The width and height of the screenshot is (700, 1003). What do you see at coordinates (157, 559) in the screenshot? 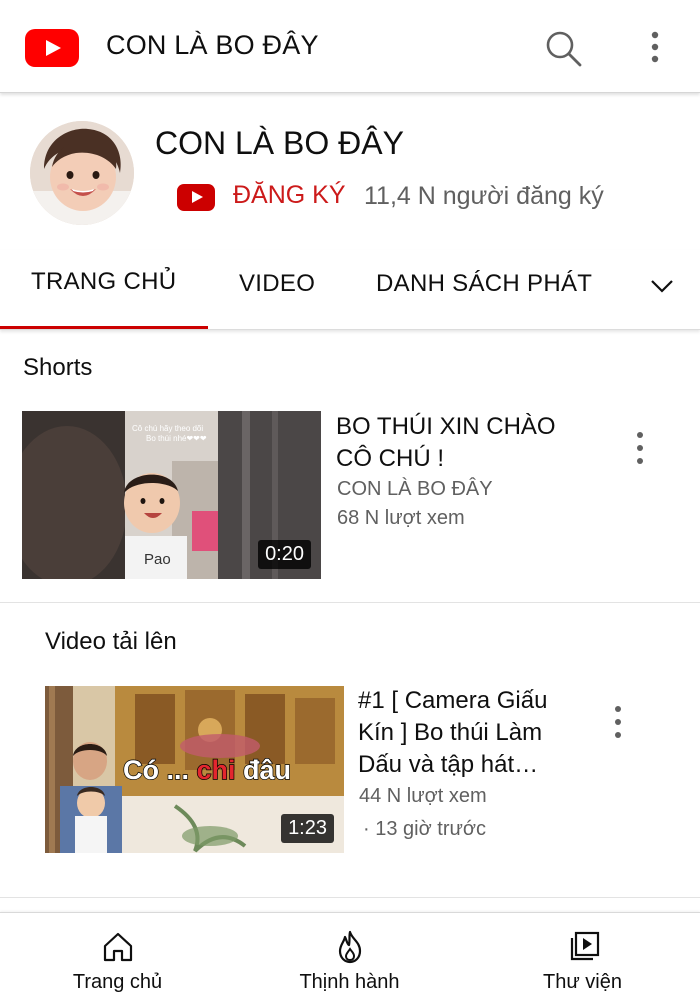
I see `svg-text: Pao` at bounding box center [157, 559].